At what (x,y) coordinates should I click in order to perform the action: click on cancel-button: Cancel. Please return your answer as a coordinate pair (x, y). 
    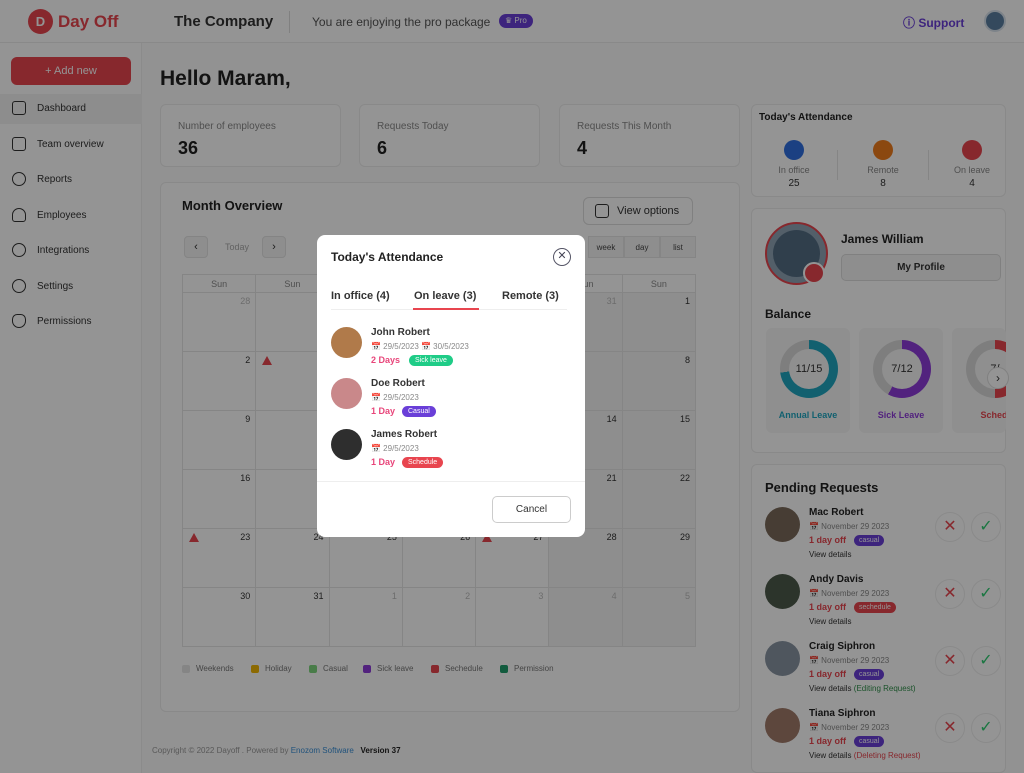
    Looking at the image, I should click on (531, 509).